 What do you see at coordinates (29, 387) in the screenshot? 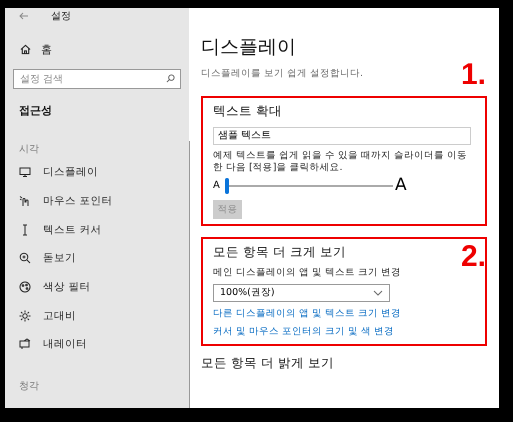
I see `category-label: 청각` at bounding box center [29, 387].